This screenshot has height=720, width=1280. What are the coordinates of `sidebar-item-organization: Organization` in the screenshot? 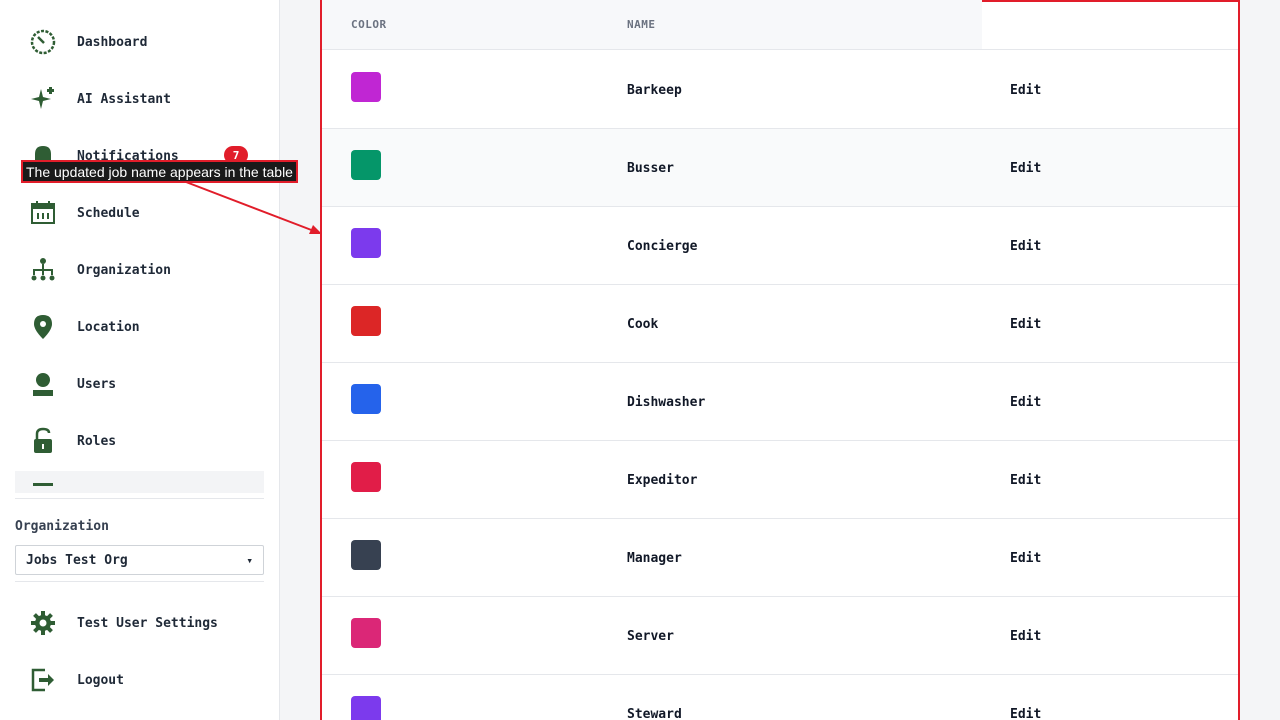 It's located at (139, 270).